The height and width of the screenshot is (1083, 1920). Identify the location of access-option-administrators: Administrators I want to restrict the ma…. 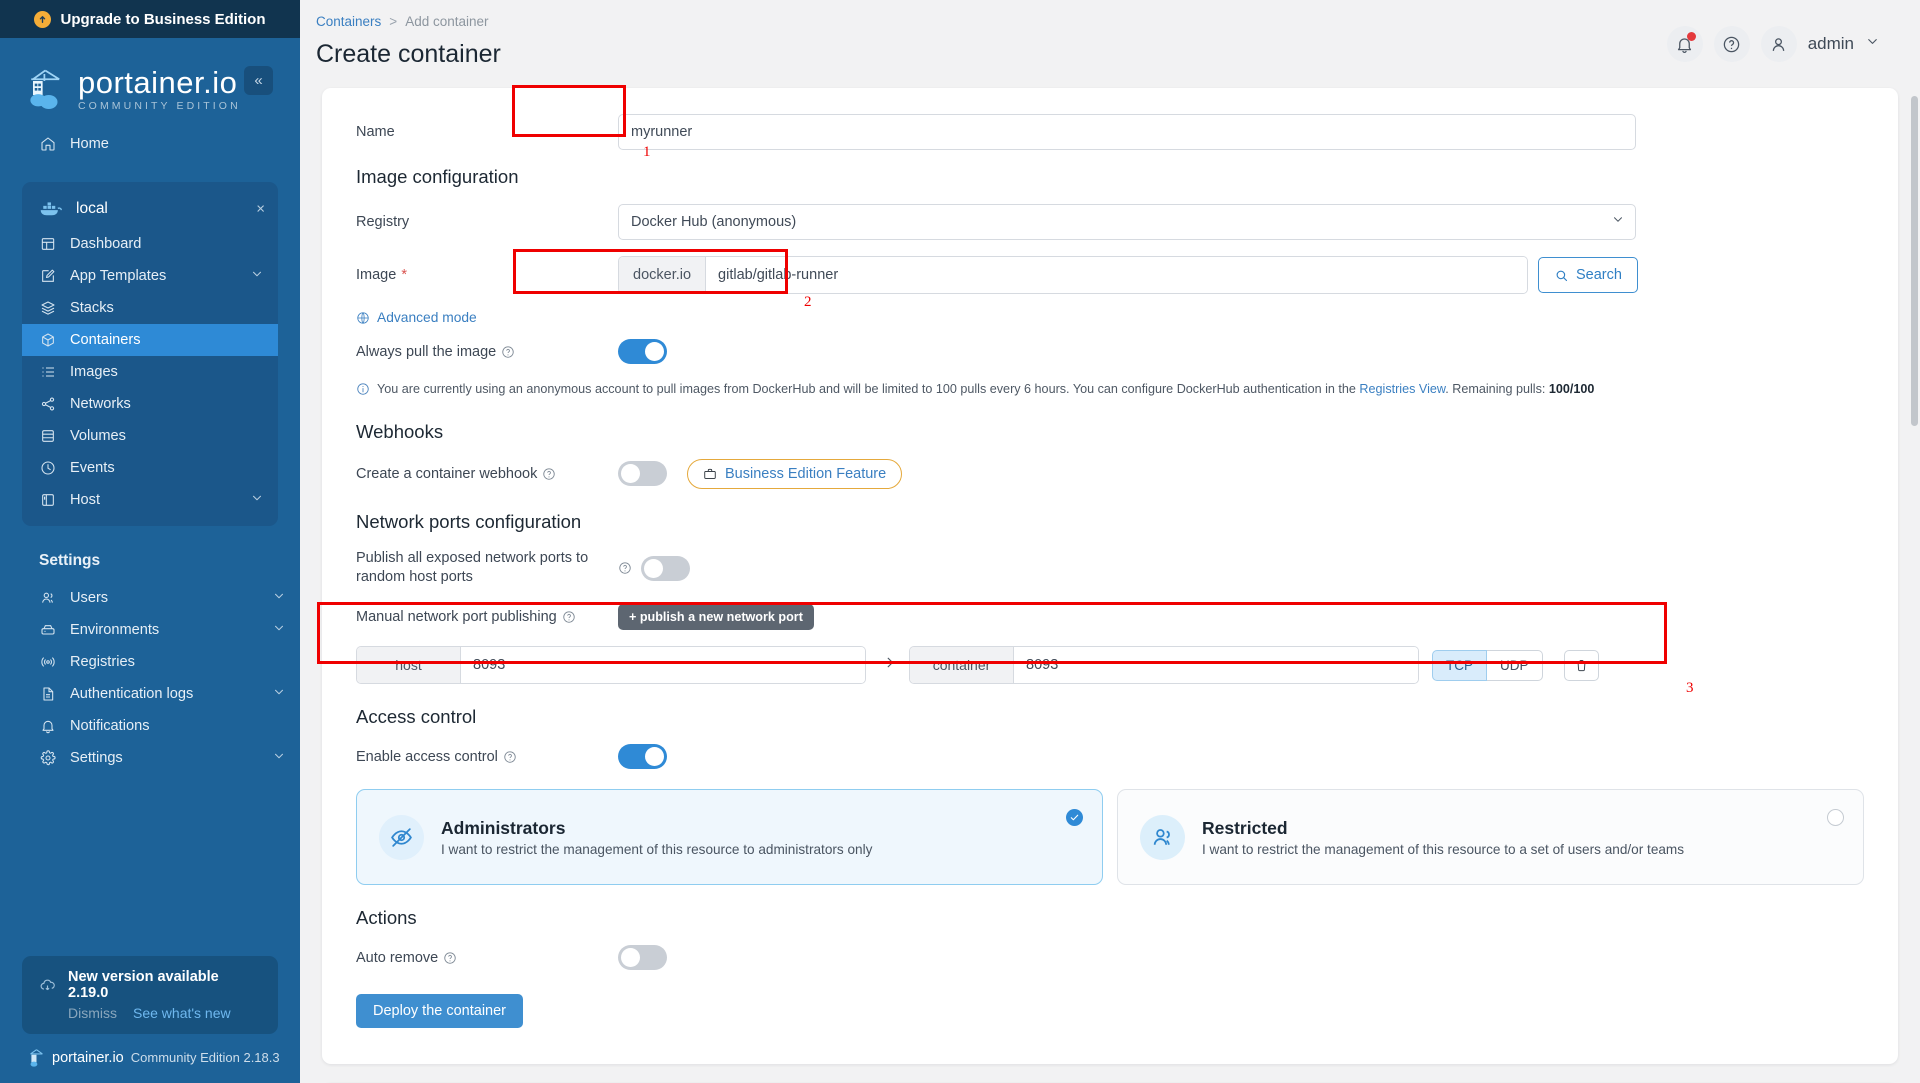
(729, 837).